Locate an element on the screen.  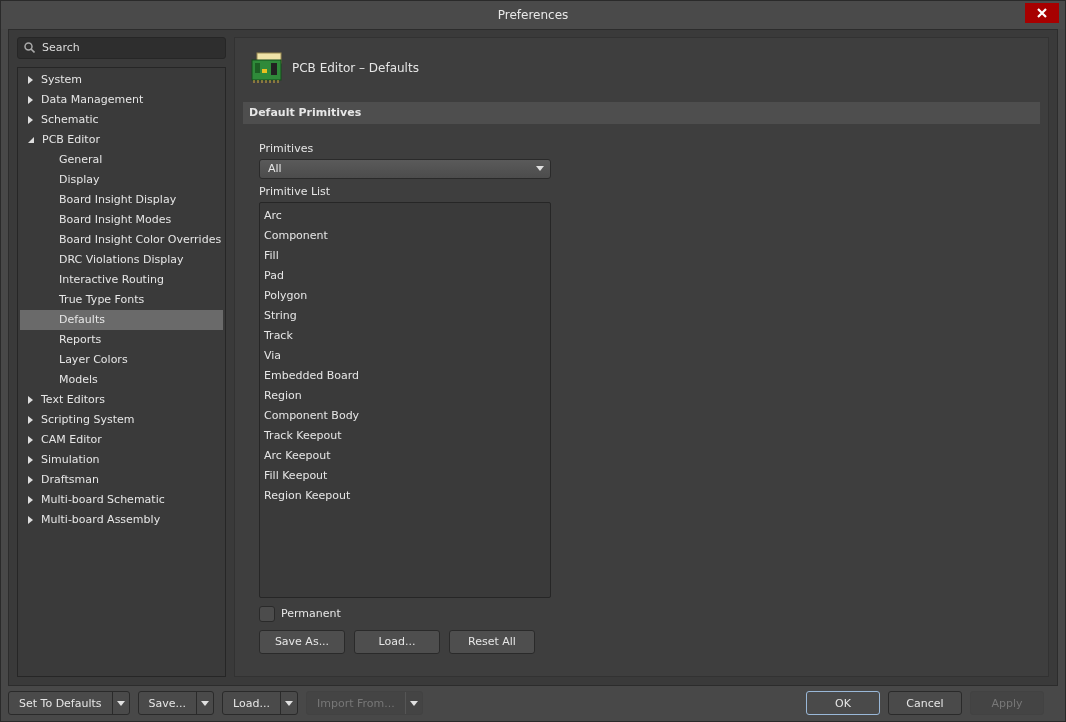
close-icon is located at coordinates (1042, 13).